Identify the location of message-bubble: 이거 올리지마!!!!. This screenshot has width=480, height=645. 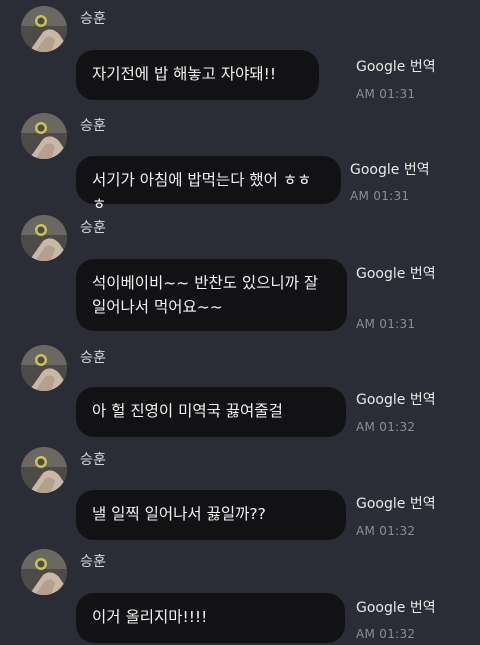
(210, 618).